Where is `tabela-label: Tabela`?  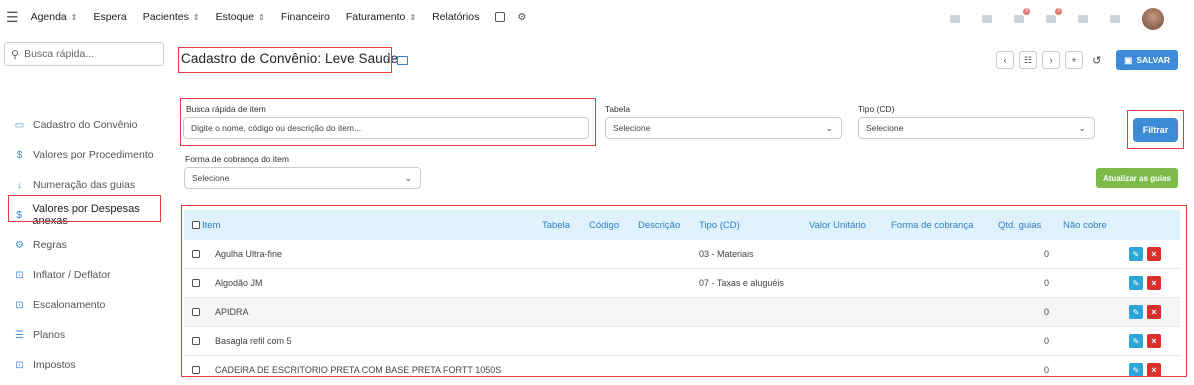
tabela-label: Tabela is located at coordinates (618, 109).